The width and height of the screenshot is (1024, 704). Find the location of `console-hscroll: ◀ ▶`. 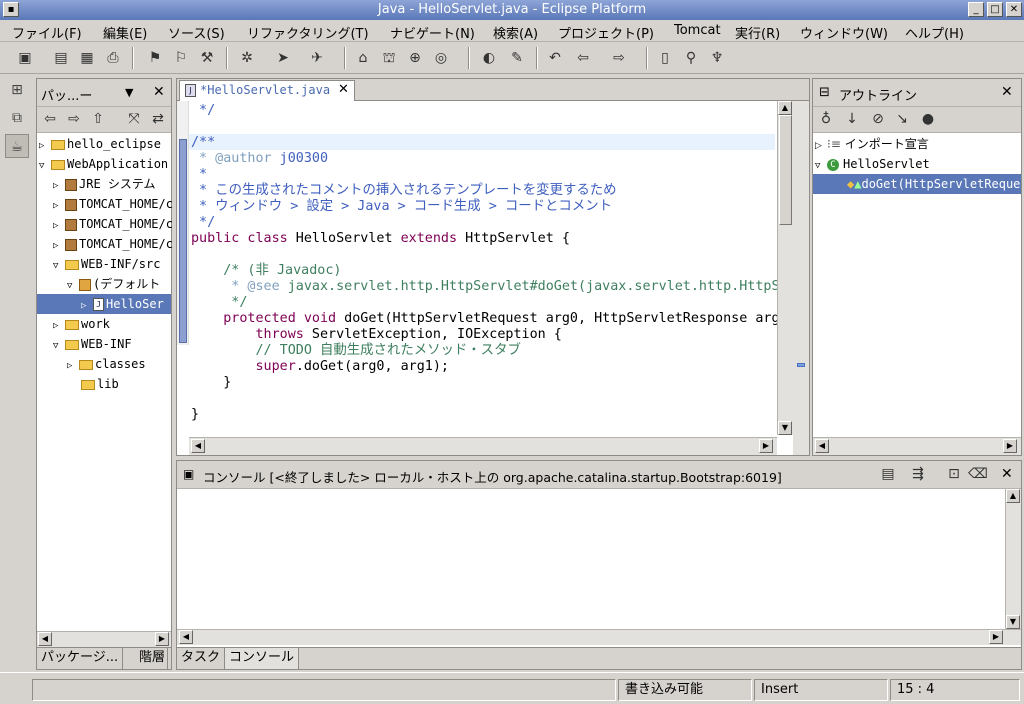

console-hscroll: ◀ ▶ is located at coordinates (599, 637).